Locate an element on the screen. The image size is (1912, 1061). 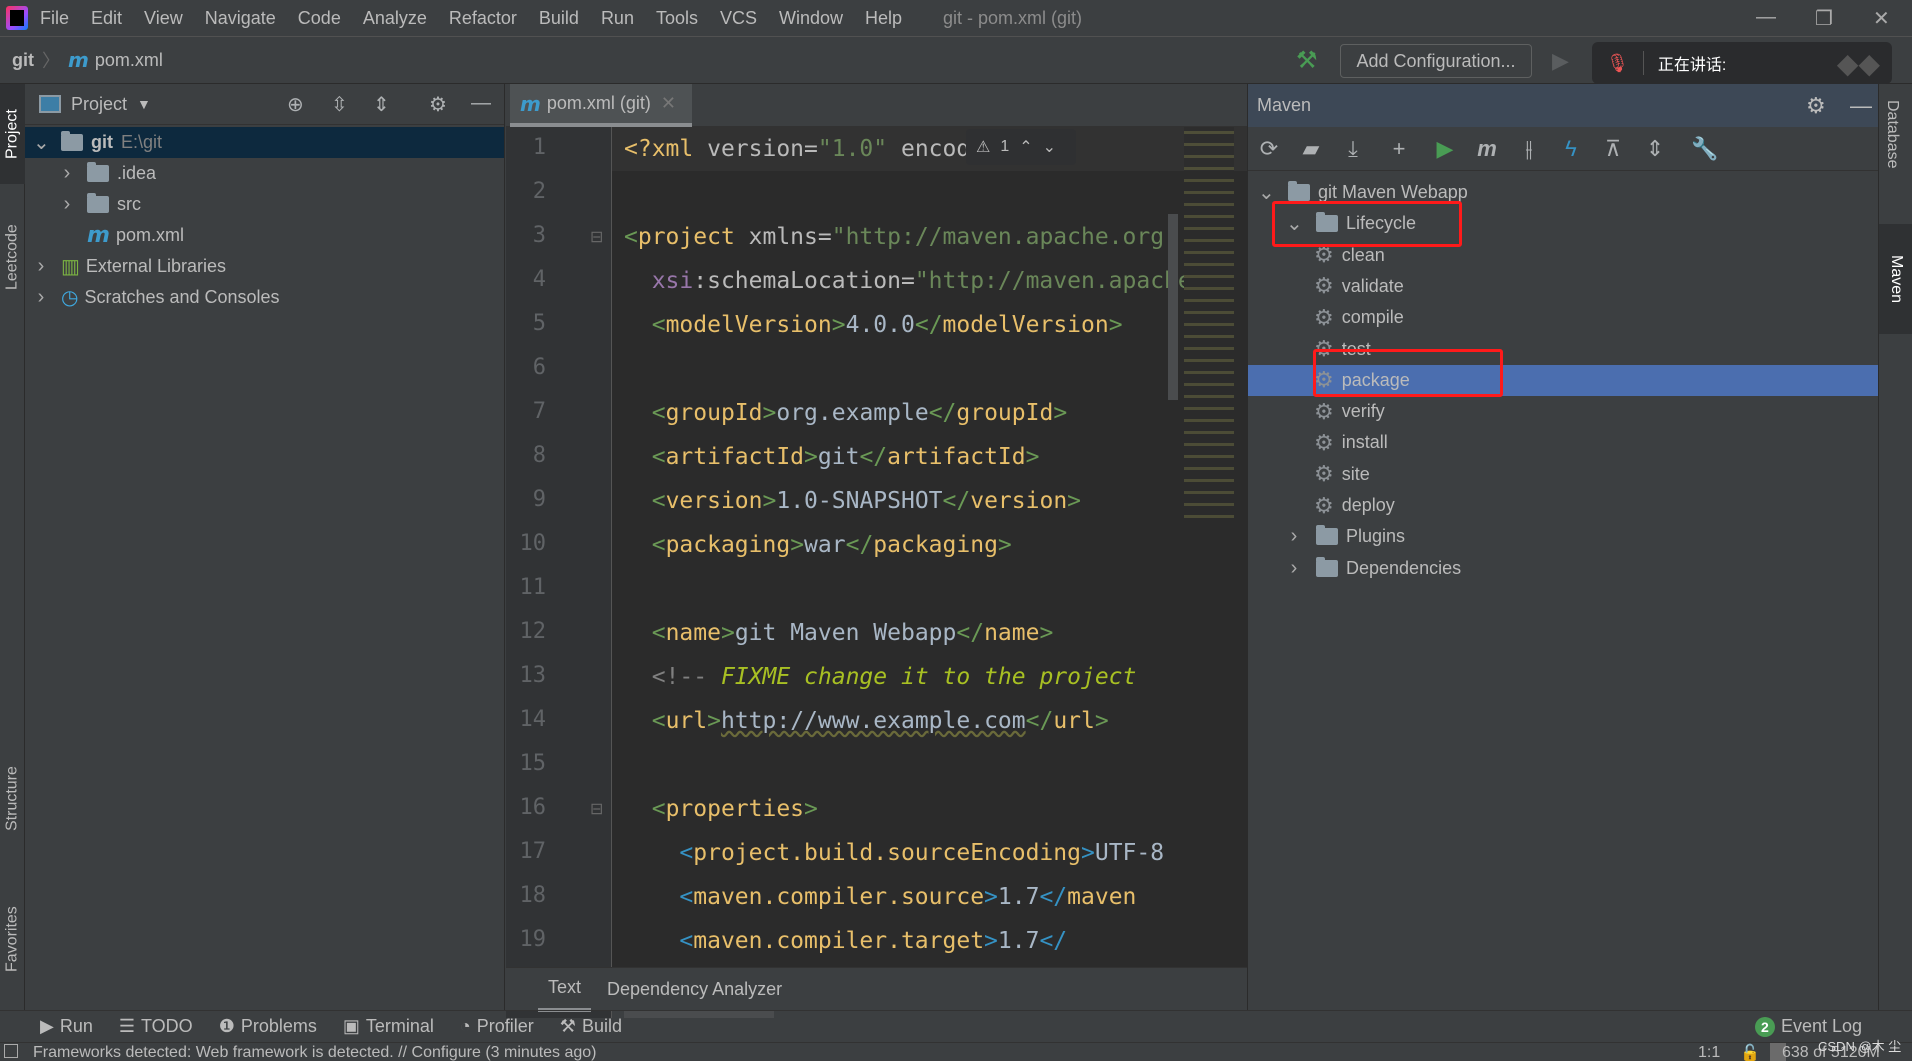
toolwindow-run: ▶ Run is located at coordinates (66, 1026).